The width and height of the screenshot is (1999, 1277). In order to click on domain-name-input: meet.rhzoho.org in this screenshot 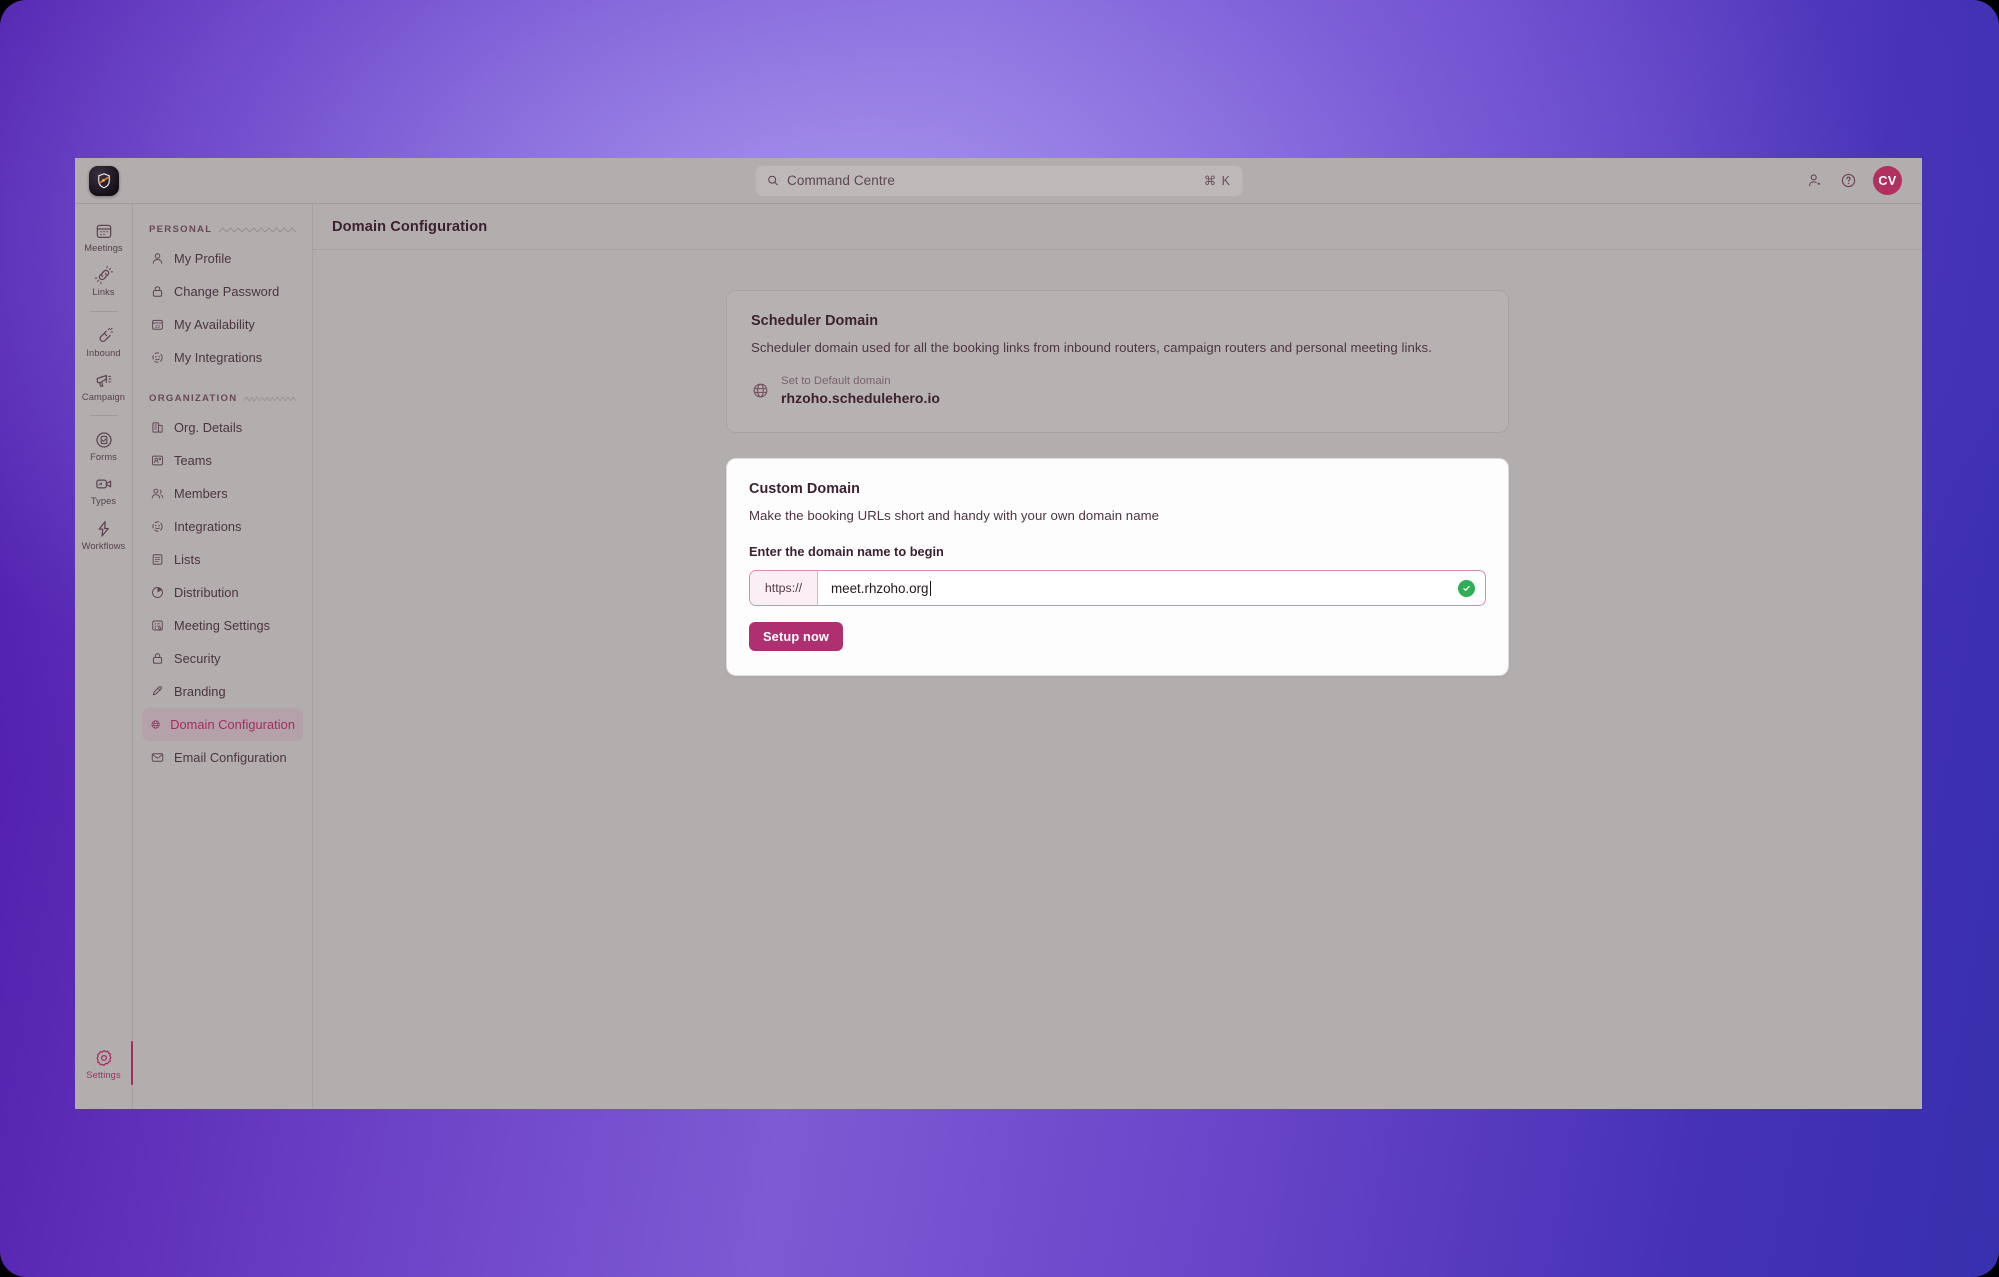, I will do `click(1138, 588)`.